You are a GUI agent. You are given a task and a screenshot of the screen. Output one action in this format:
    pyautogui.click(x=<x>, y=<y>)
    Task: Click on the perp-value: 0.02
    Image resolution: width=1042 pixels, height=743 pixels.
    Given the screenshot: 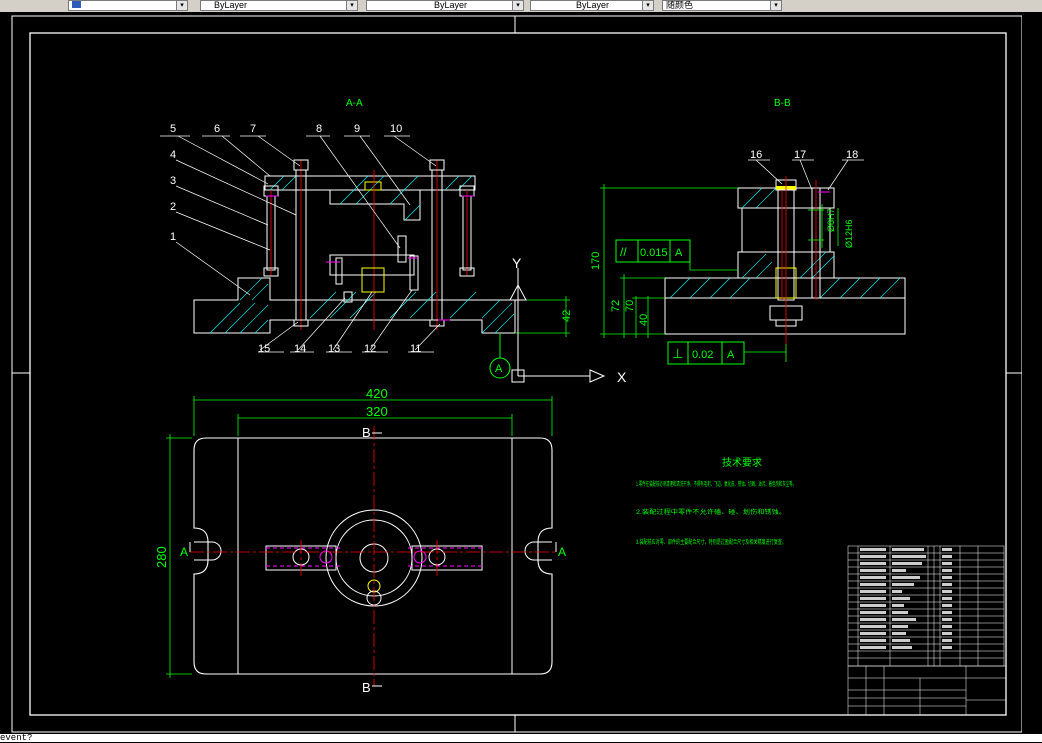 What is the action you would take?
    pyautogui.click(x=702, y=355)
    